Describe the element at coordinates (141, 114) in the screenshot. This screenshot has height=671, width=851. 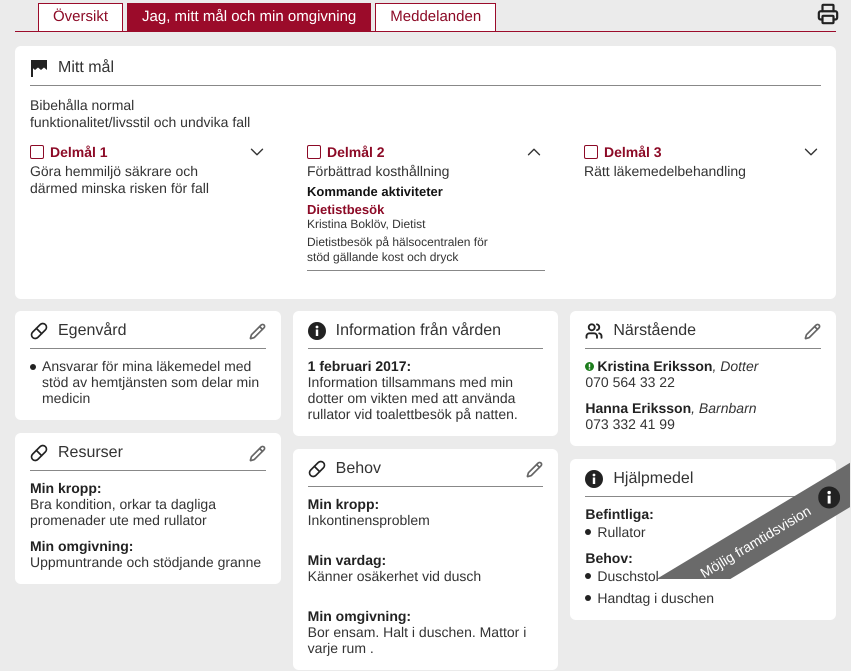
I see `goal-description: Bibehålla normal funktionalitet/livsstil och undvika fall` at that location.